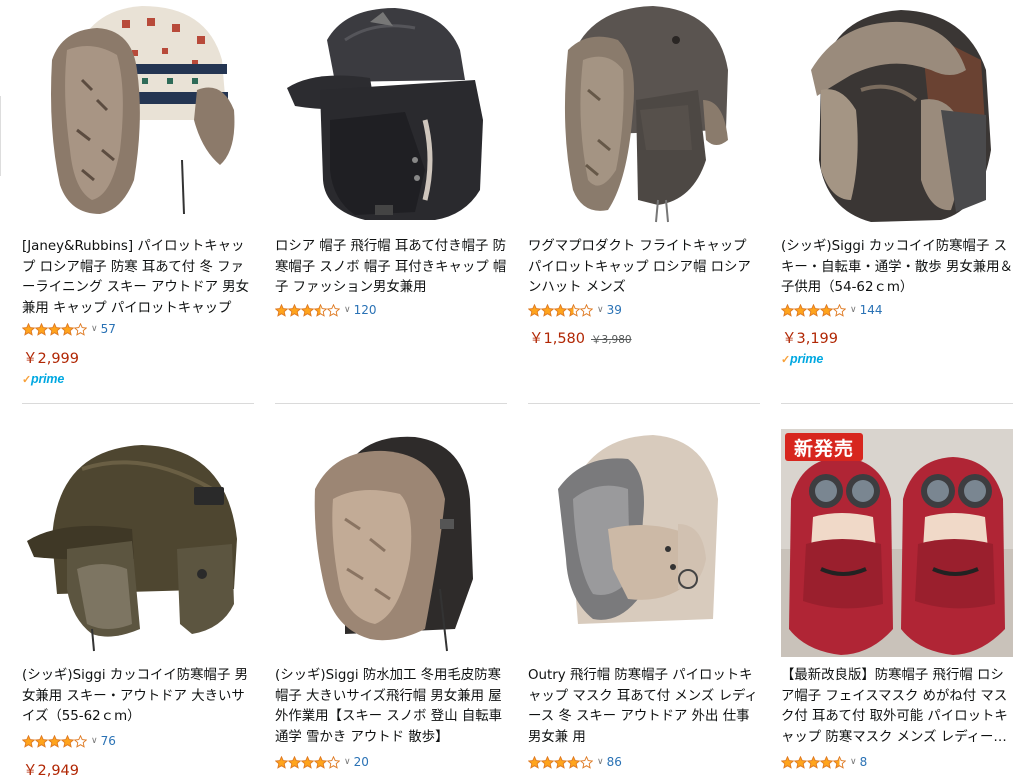  Describe the element at coordinates (614, 310) in the screenshot. I see `review-count: 39` at that location.